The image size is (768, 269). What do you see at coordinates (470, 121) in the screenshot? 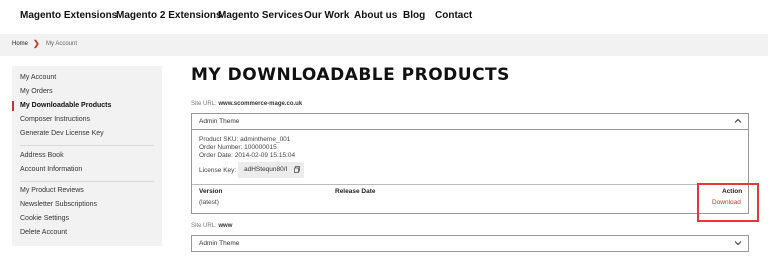
I see `product-select-1: Admin Theme` at bounding box center [470, 121].